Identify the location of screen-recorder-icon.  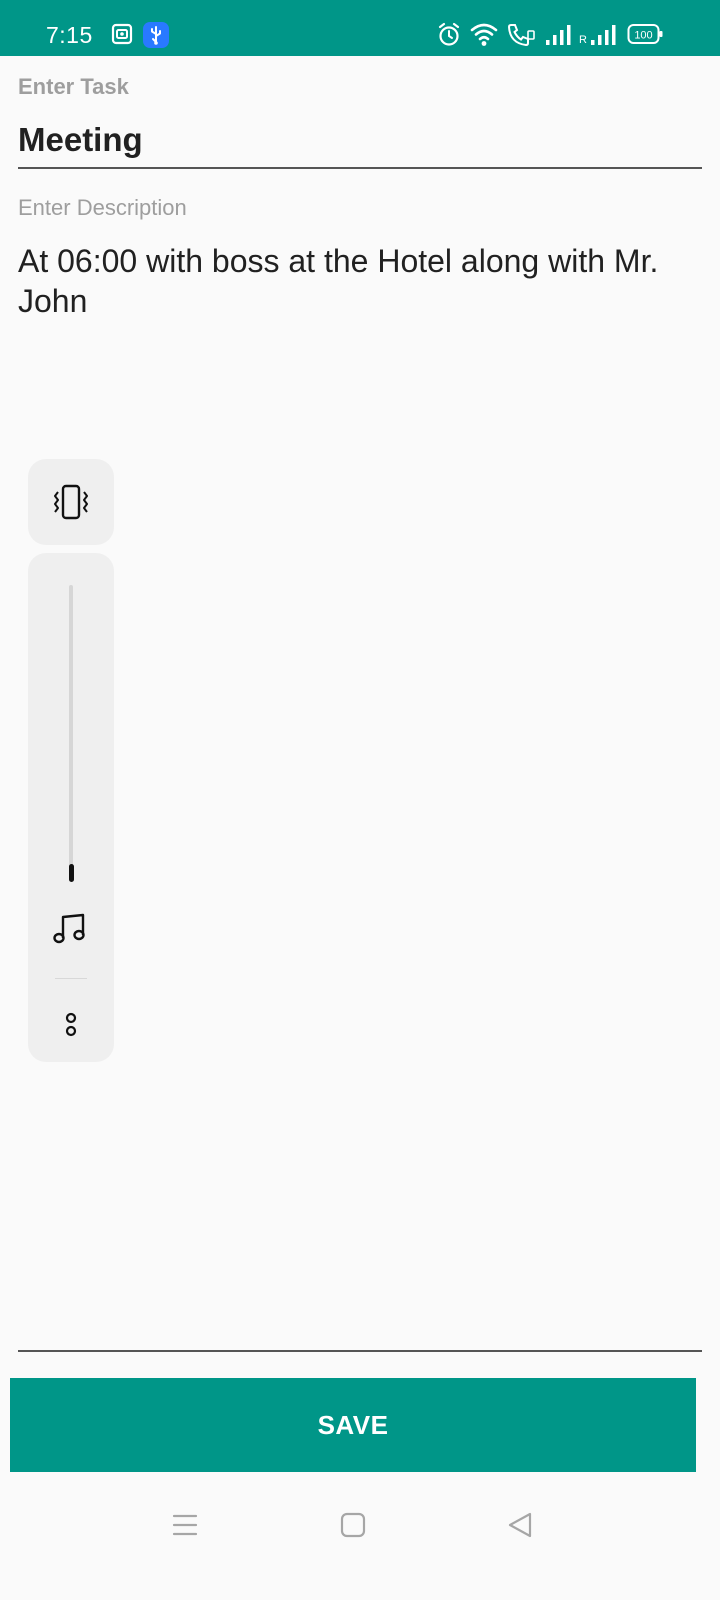
(122, 34).